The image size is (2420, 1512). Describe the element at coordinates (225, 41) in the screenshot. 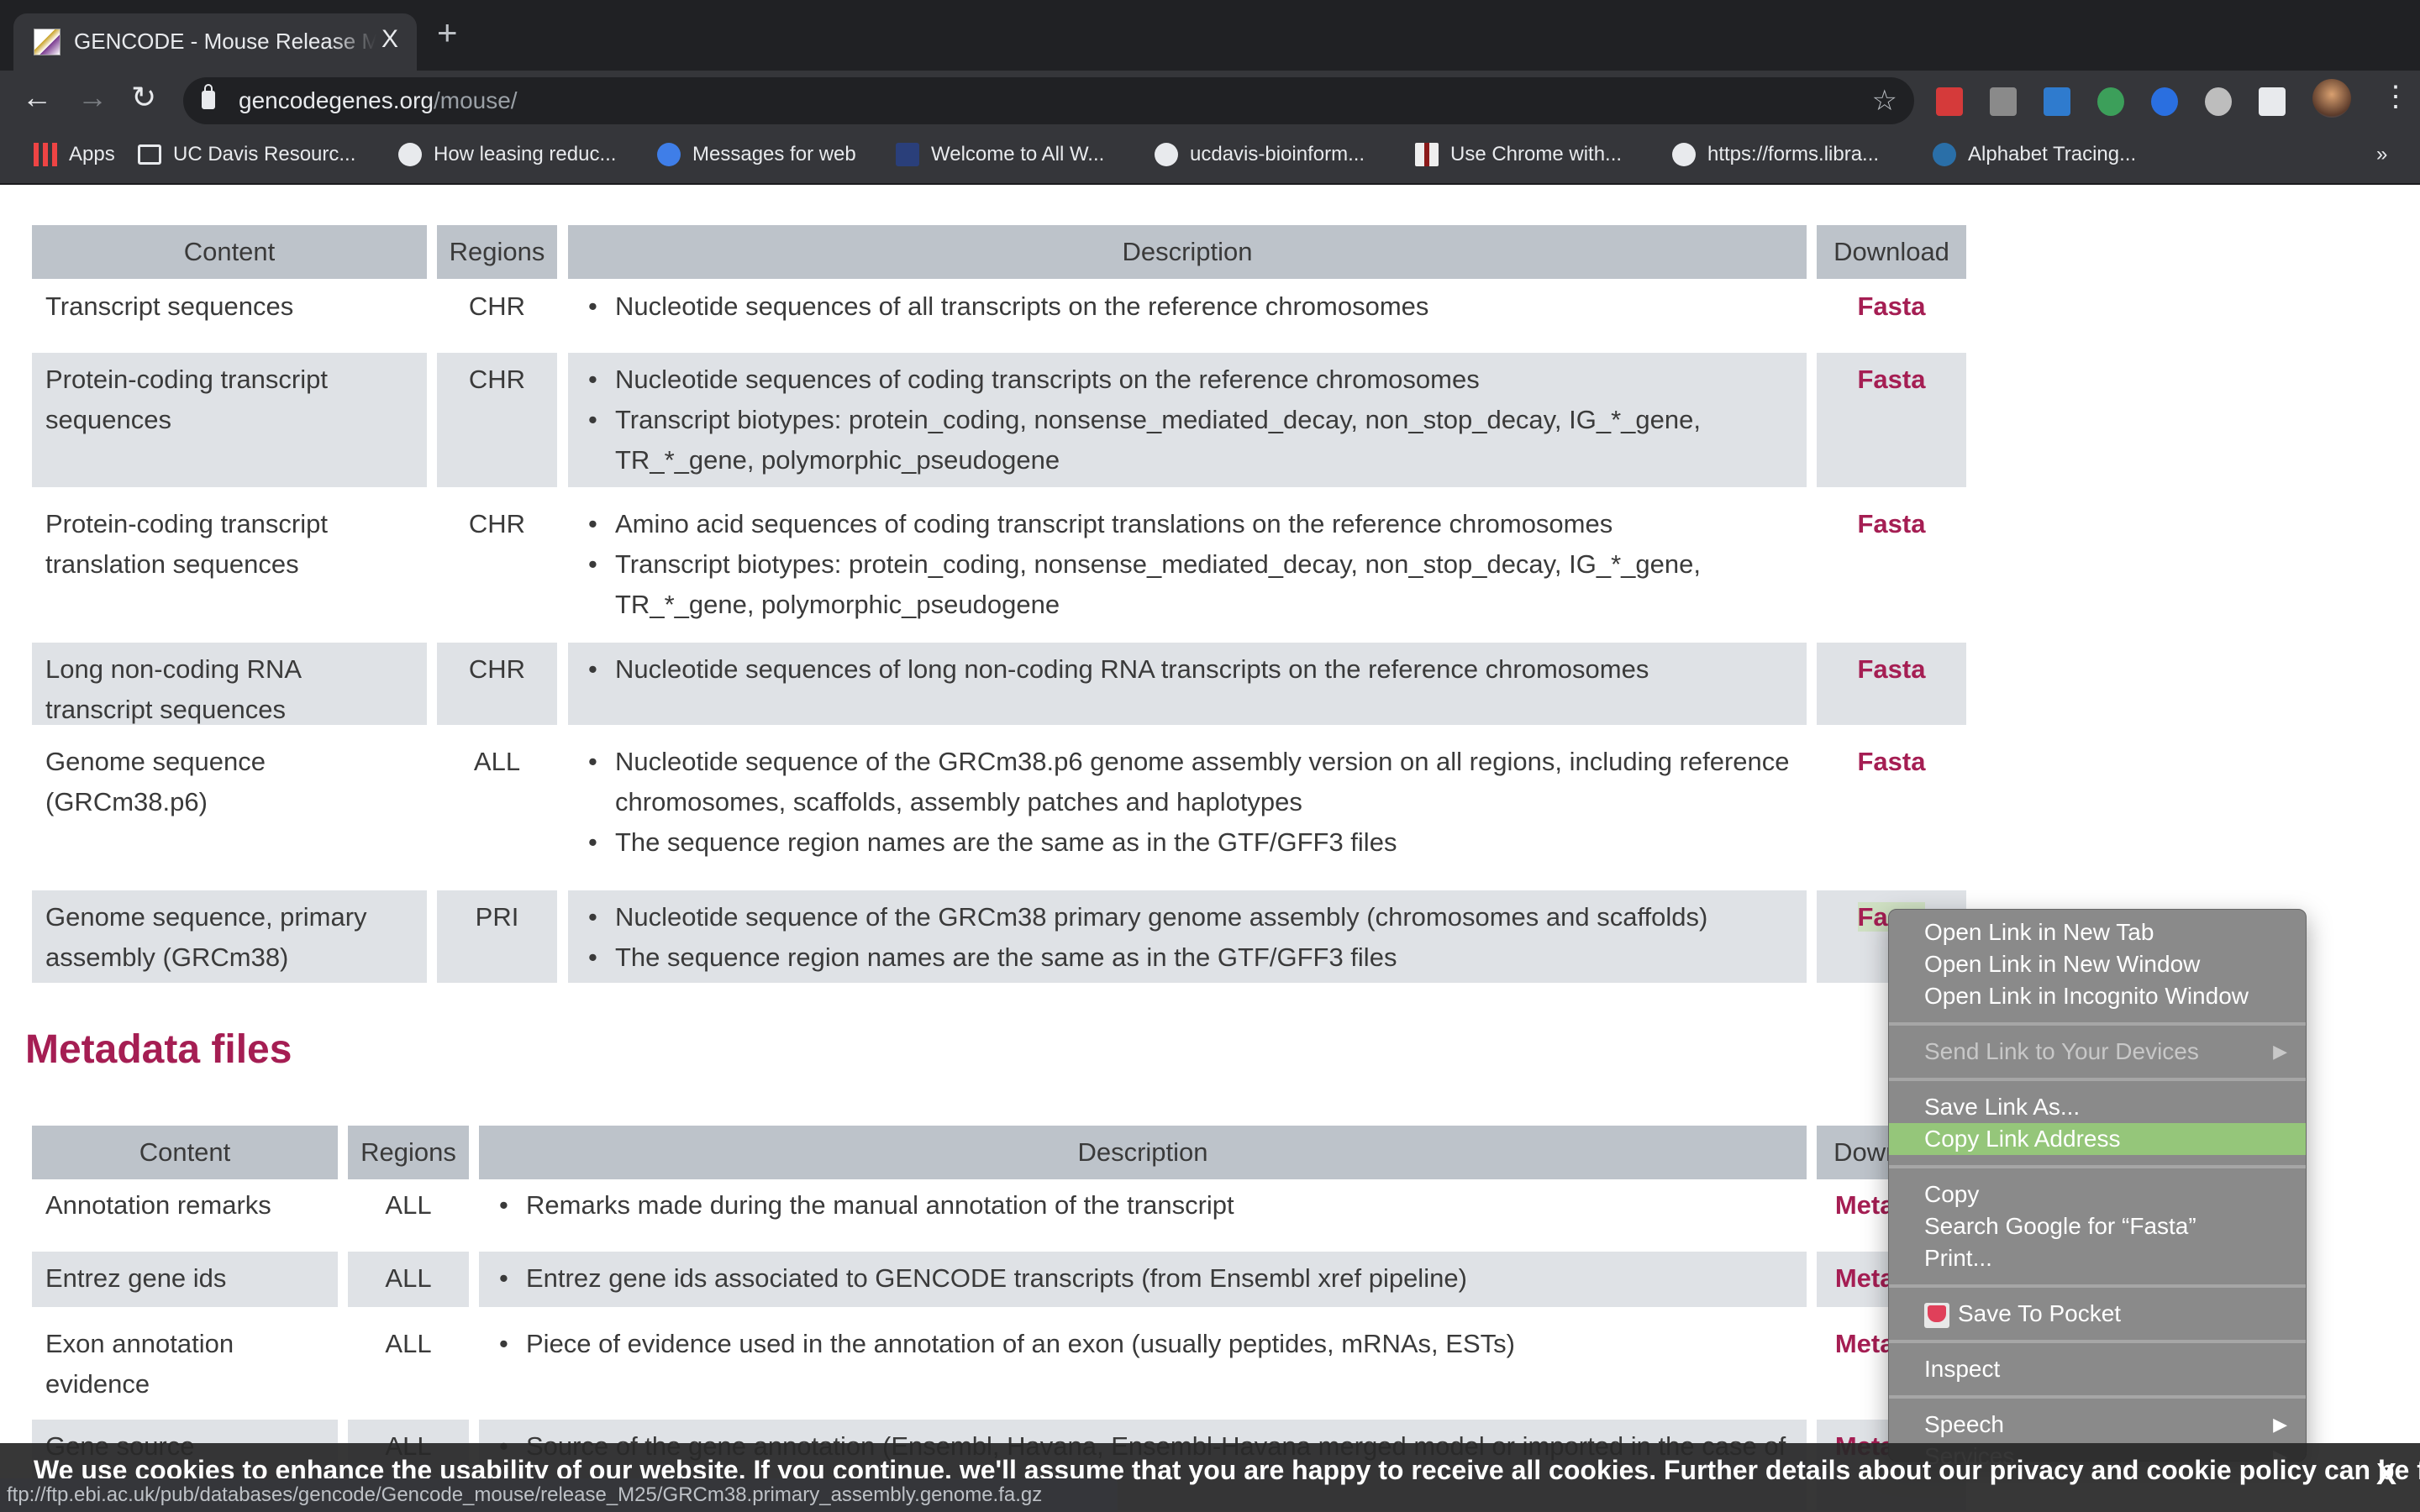

I see `tab-title: GENCODE - Mouse Release M25` at that location.